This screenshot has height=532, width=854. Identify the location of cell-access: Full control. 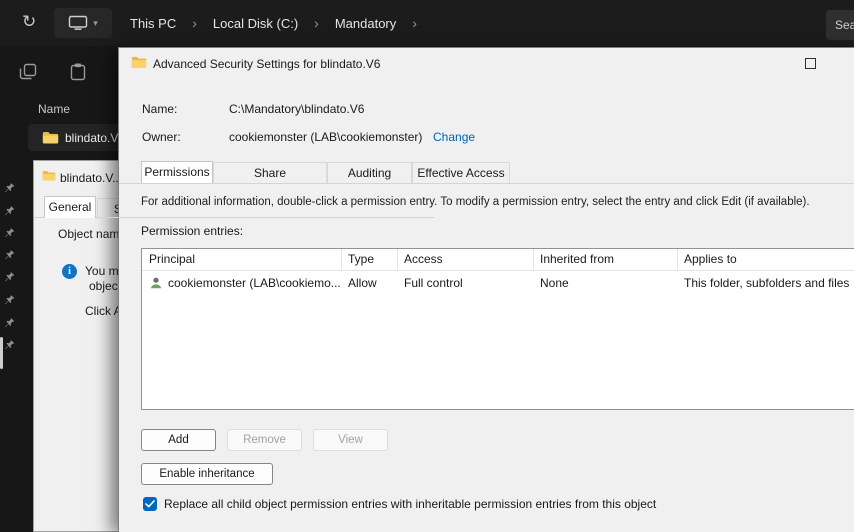
(433, 283).